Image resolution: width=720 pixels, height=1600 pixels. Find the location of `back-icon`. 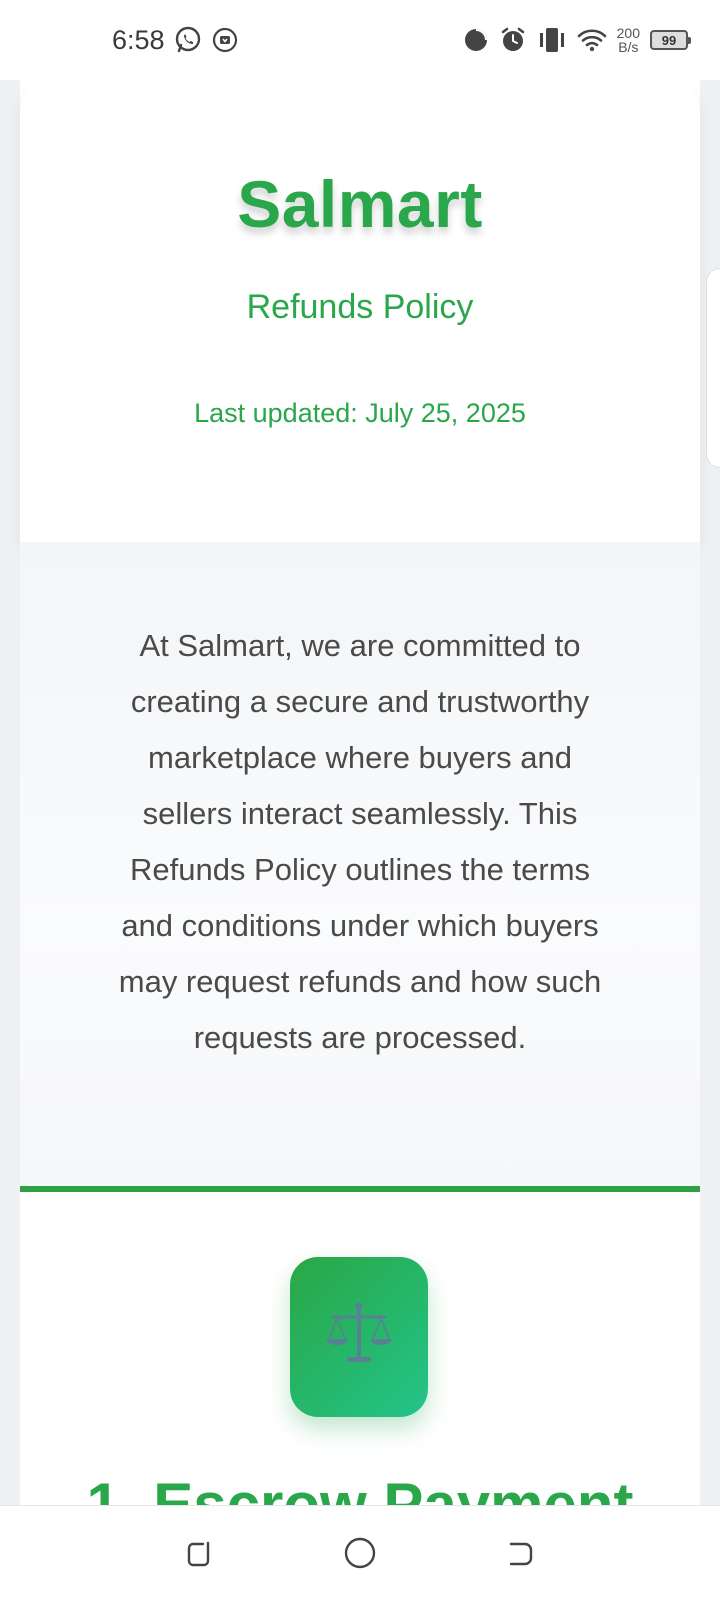

back-icon is located at coordinates (521, 1554).